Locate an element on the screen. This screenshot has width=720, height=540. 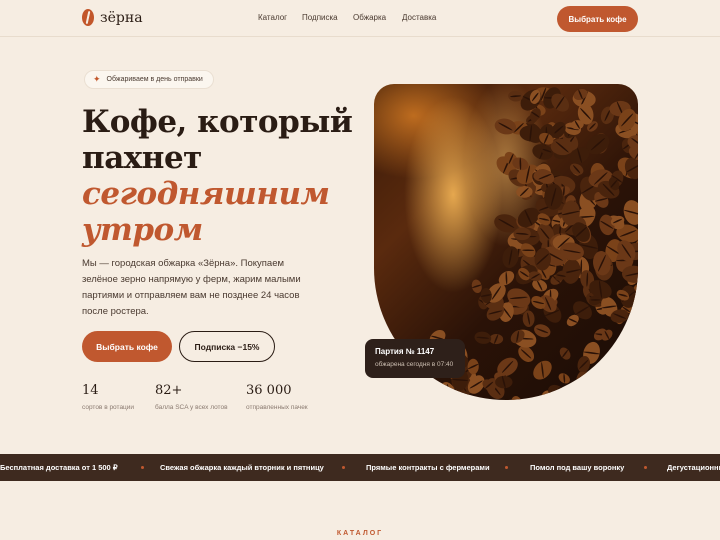
catalog-section-label: КАТАЛОГ is located at coordinates (360, 533).